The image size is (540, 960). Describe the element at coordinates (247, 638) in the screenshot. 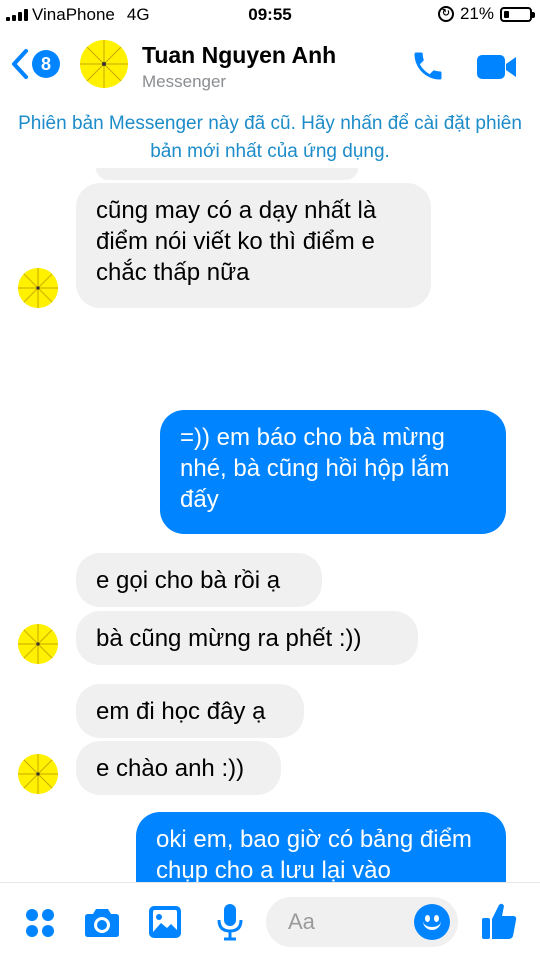

I see `message-bubble-incoming: bà cũng mừng ra phết :))` at that location.